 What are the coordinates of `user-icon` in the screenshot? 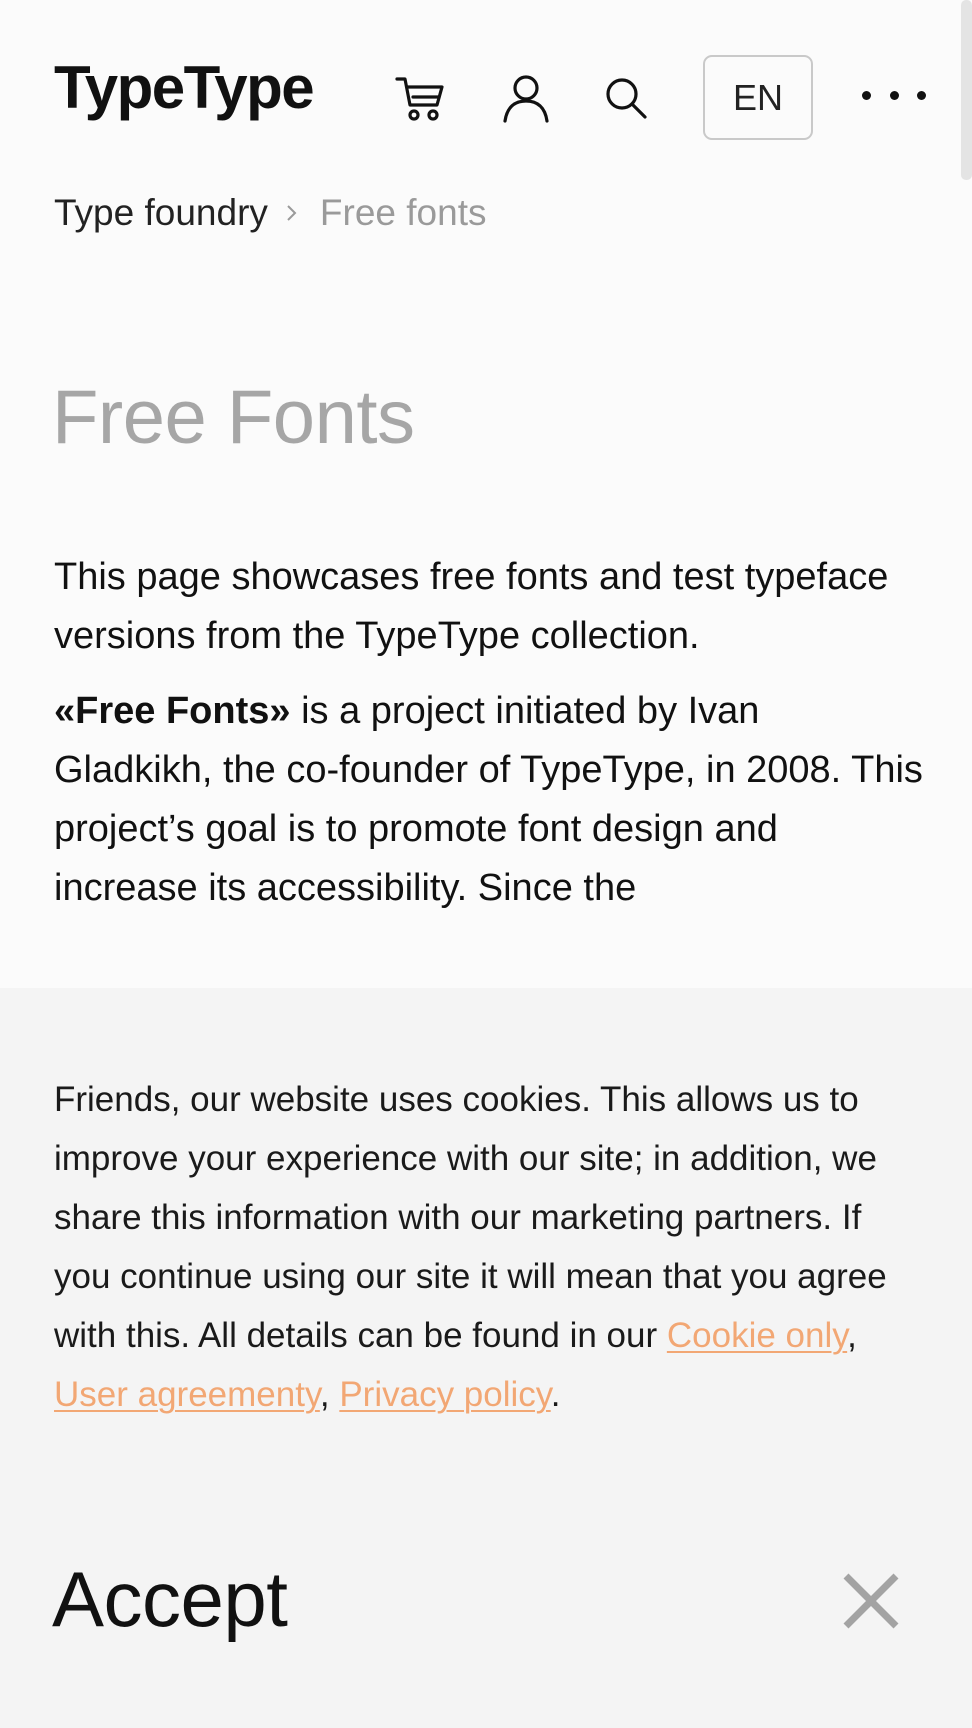 It's located at (526, 99).